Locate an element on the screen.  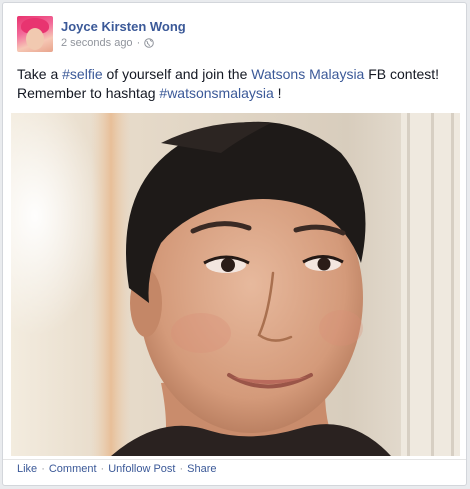
post-actions: Like · Comment · Unfollow Post · Share is located at coordinates (117, 469).